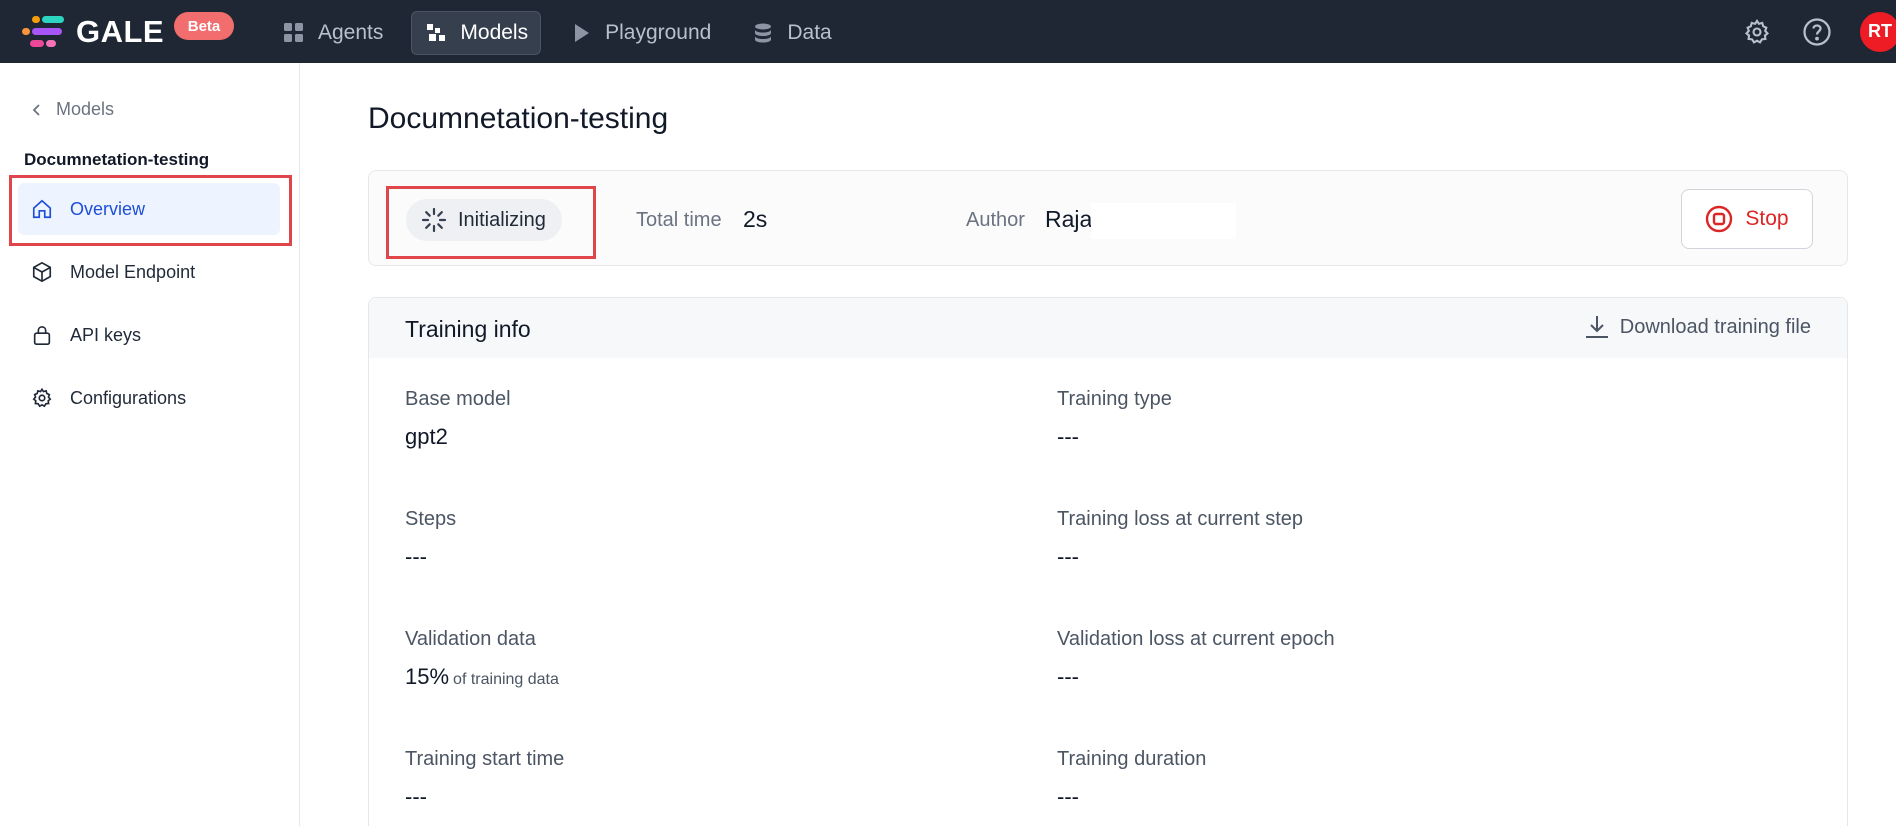  Describe the element at coordinates (128, 397) in the screenshot. I see `sidebar-item-label: Configurations` at that location.